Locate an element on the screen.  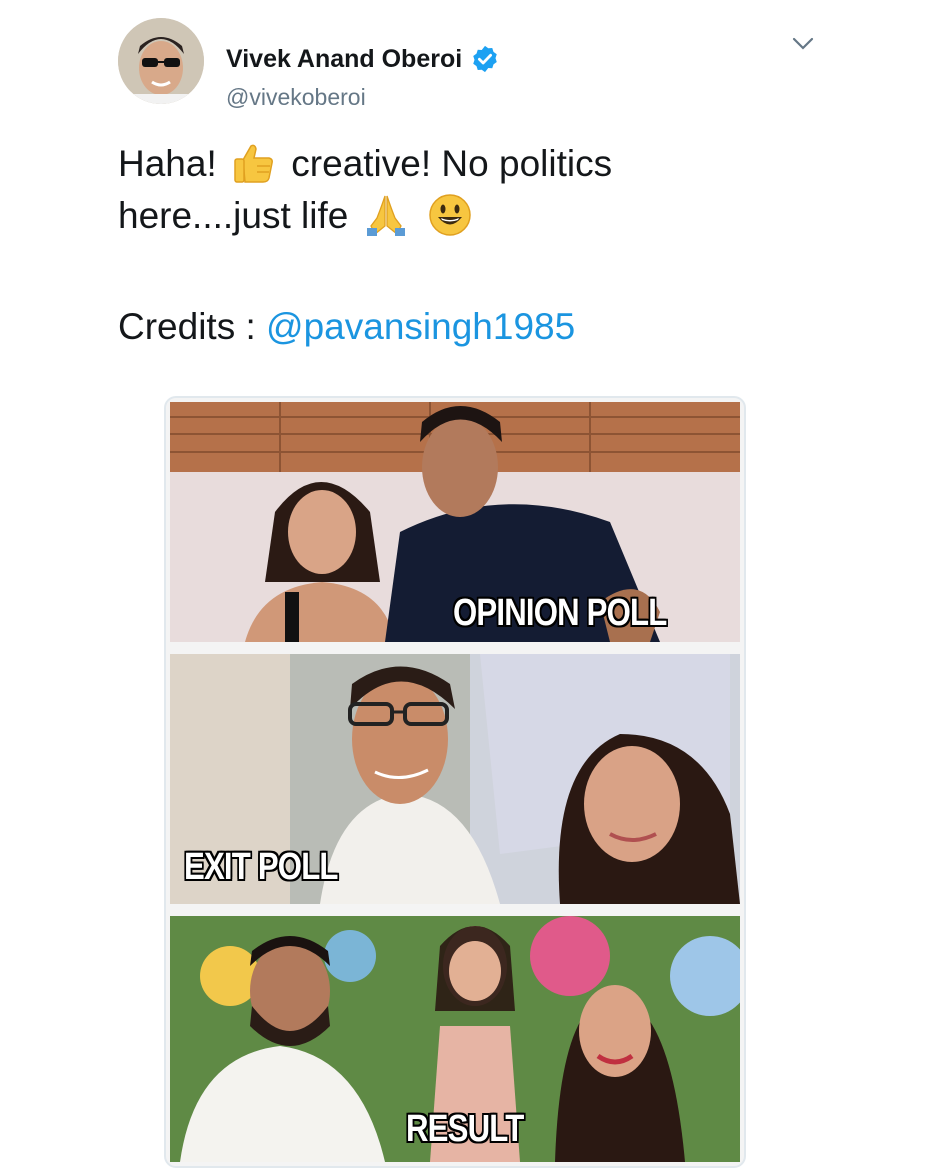
credits-mention-link: @pavansingh1985 is located at coordinates (420, 326).